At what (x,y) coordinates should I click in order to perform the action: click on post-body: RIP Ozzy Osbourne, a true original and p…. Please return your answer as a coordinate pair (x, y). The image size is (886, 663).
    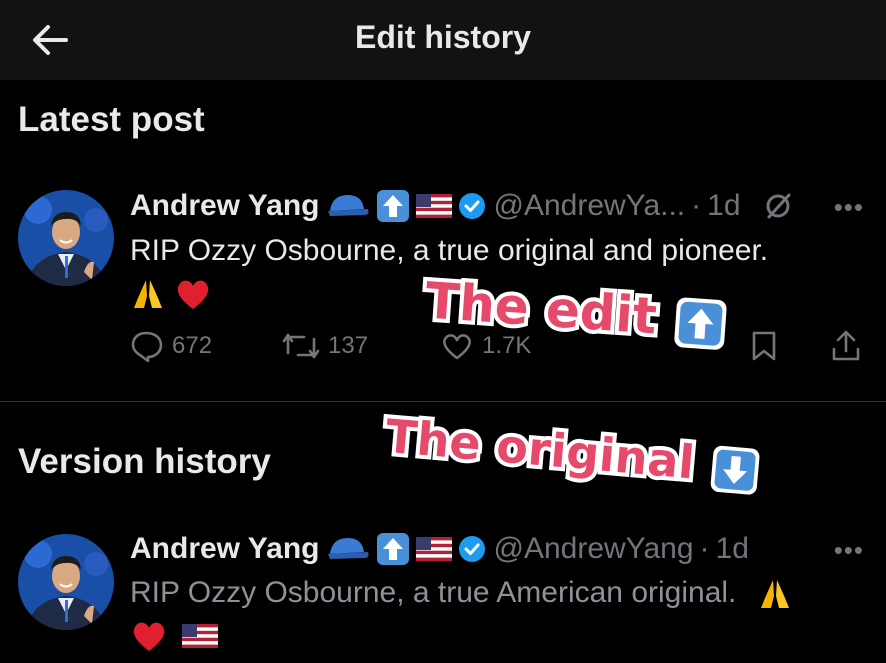
    Looking at the image, I should click on (449, 250).